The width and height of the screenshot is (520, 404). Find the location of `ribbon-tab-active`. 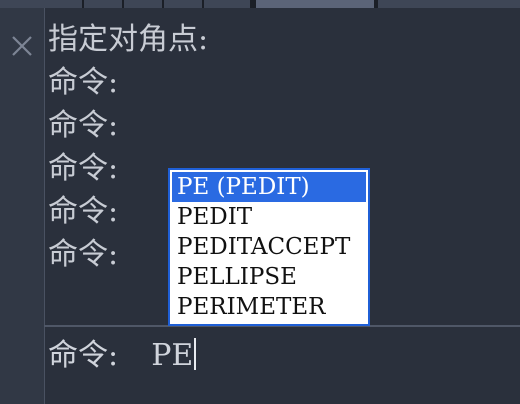

ribbon-tab-active is located at coordinates (315, 4).